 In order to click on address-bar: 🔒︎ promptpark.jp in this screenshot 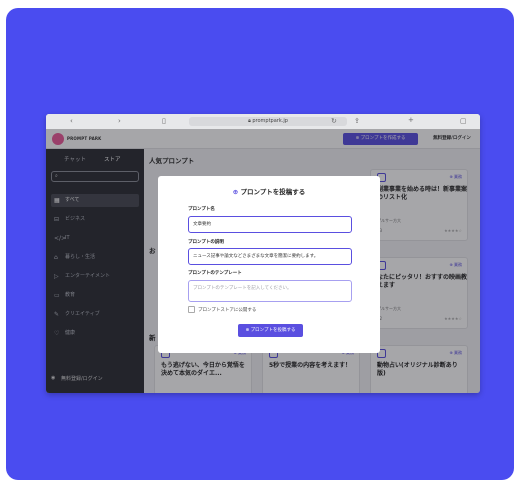, I will do `click(268, 121)`.